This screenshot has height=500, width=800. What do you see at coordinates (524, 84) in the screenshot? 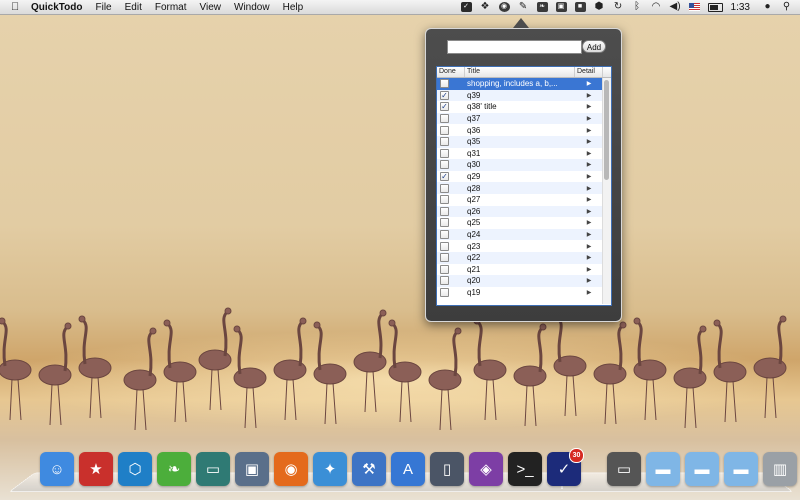
I see `table-row: shopping, includes a, b,... ▶` at bounding box center [524, 84].